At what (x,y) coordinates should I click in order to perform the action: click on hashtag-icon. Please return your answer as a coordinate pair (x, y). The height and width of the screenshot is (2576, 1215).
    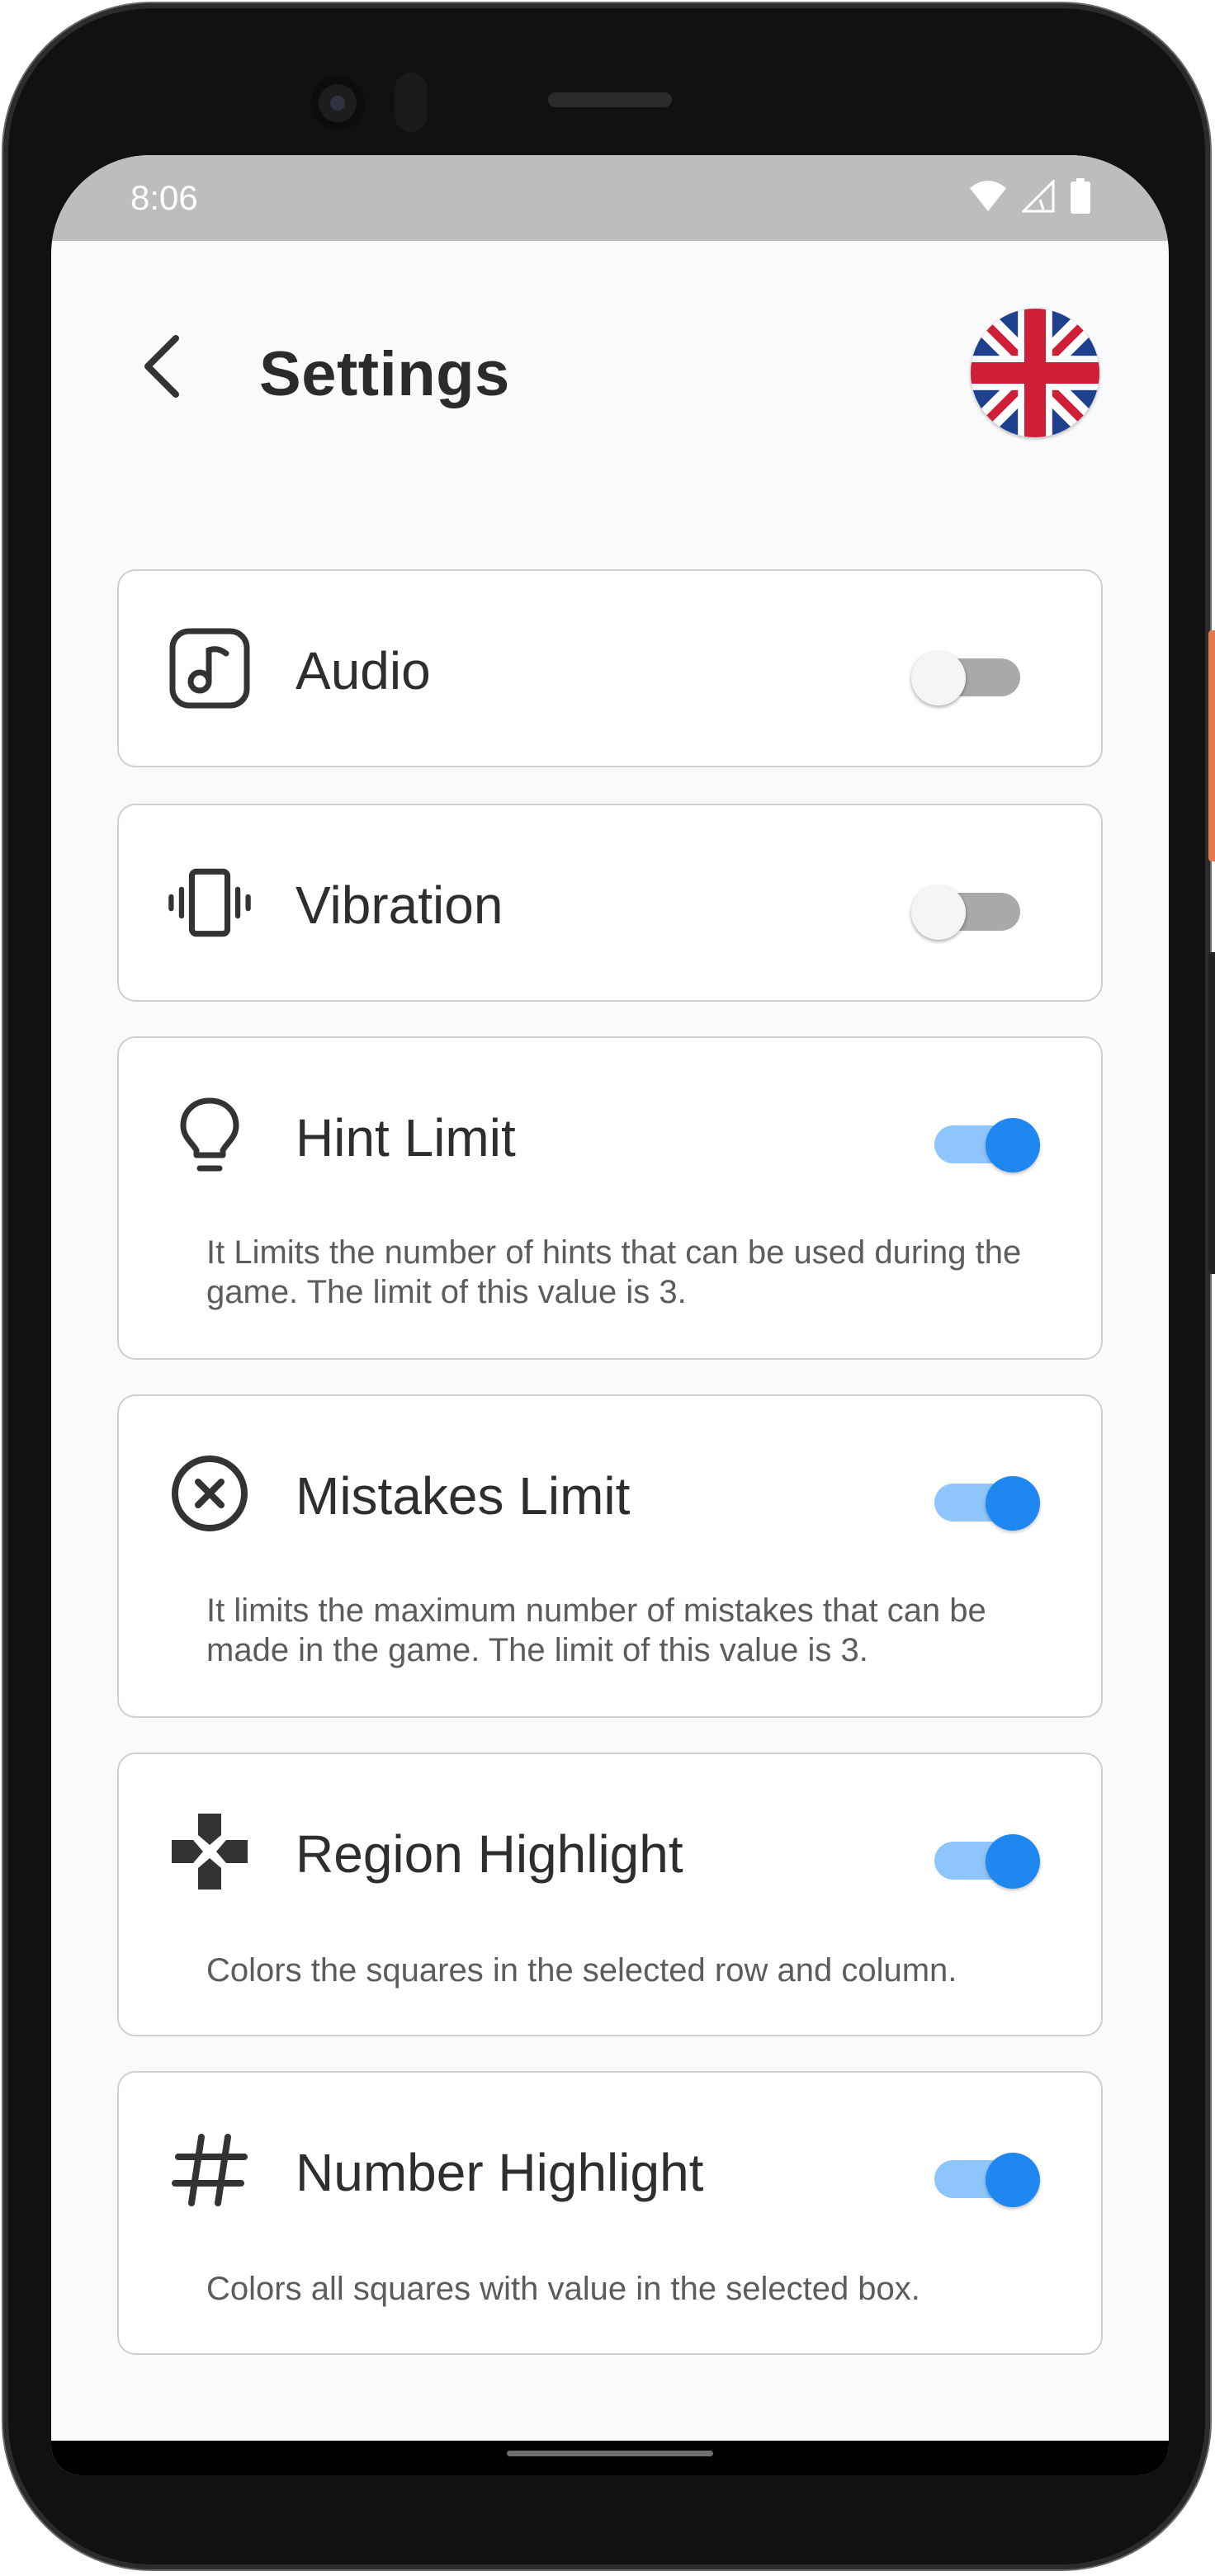
    Looking at the image, I should click on (210, 2170).